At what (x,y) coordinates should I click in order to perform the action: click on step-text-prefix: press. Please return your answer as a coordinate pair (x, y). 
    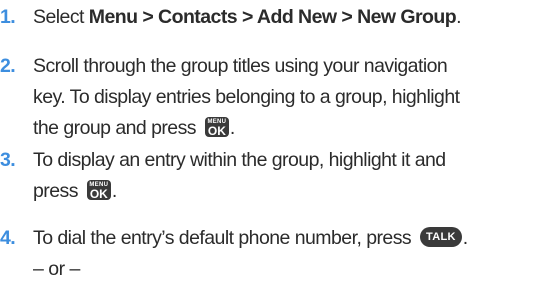
    Looking at the image, I should click on (58, 191).